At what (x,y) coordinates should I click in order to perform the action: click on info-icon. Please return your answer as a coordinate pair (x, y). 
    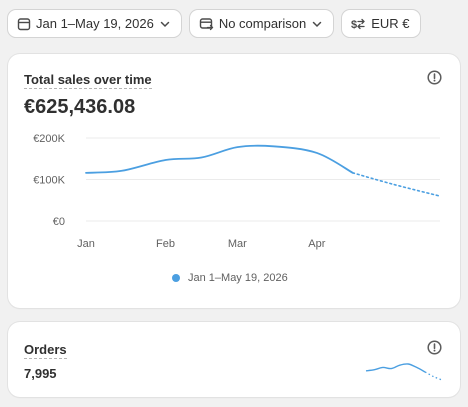
    Looking at the image, I should click on (434, 347).